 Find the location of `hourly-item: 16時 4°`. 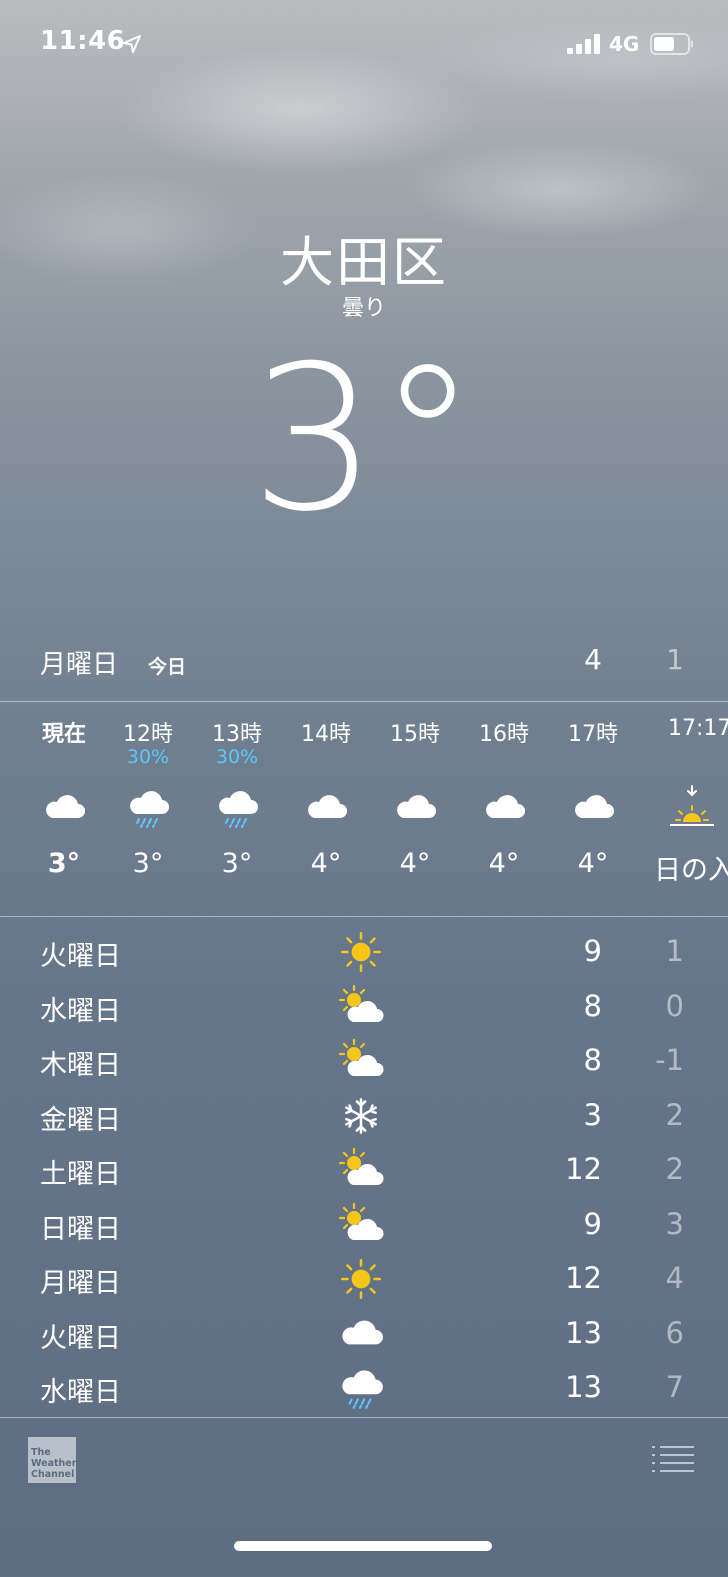

hourly-item: 16時 4° is located at coordinates (504, 797).